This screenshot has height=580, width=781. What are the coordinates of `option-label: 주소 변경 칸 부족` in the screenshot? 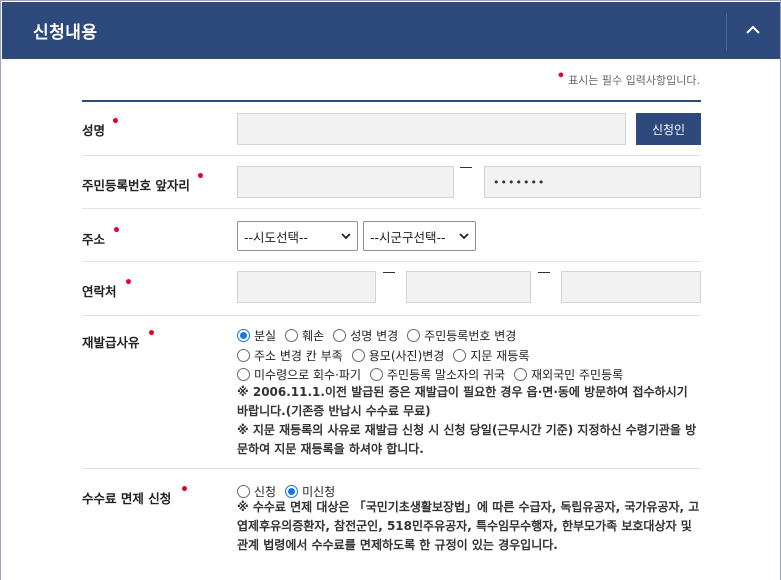 It's located at (298, 356).